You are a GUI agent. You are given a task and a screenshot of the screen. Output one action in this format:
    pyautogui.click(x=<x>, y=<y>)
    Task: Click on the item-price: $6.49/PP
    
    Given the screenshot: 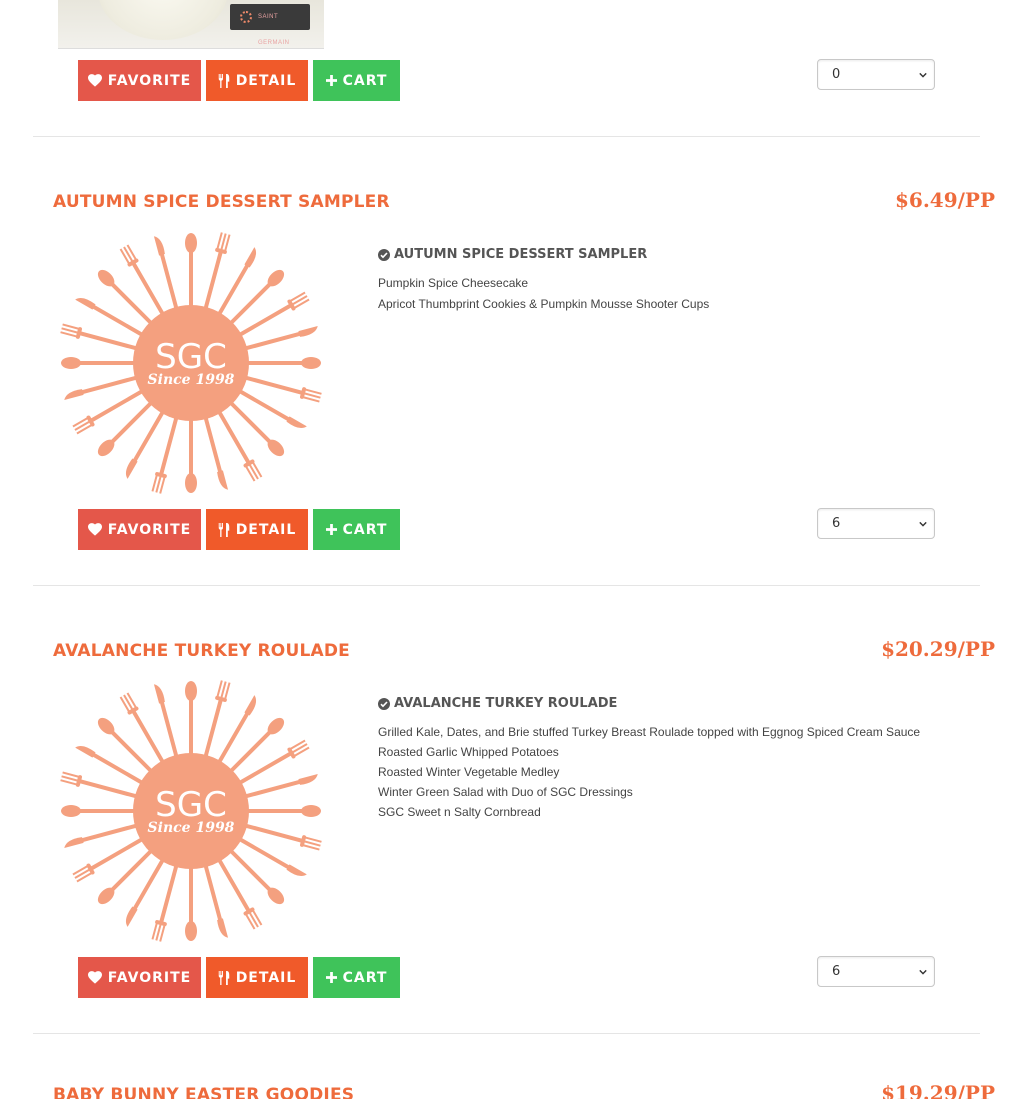 What is the action you would take?
    pyautogui.click(x=944, y=200)
    